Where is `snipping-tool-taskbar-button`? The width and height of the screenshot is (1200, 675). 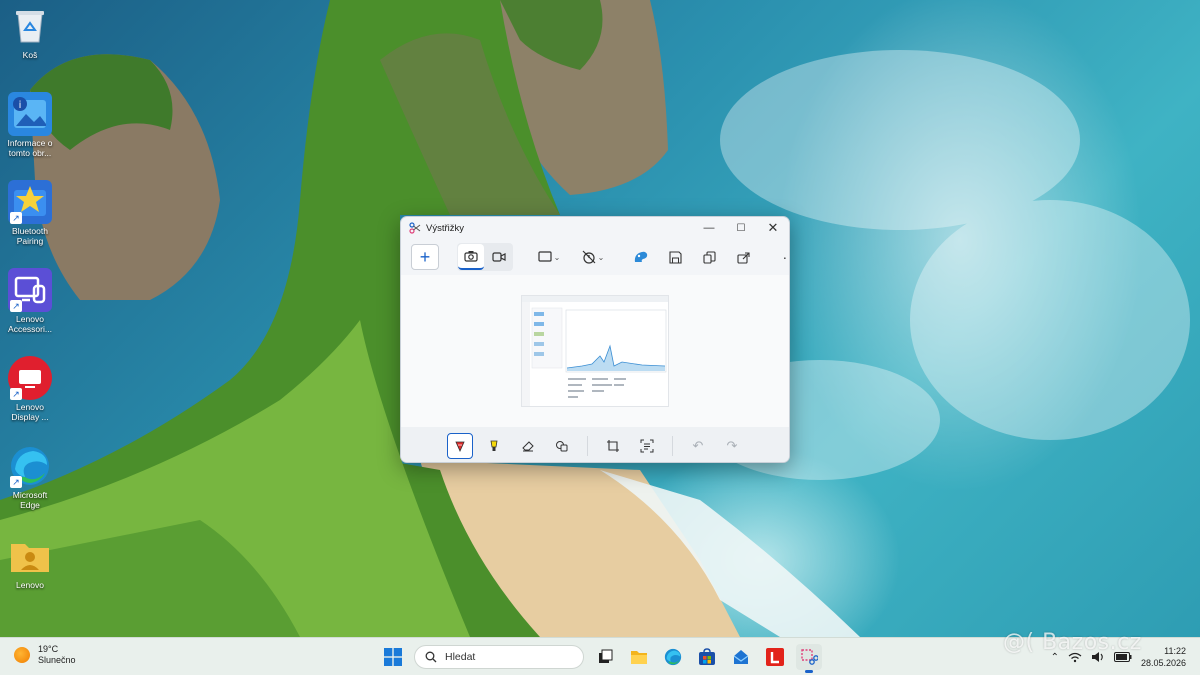
snipping-tool-taskbar-button is located at coordinates (809, 658).